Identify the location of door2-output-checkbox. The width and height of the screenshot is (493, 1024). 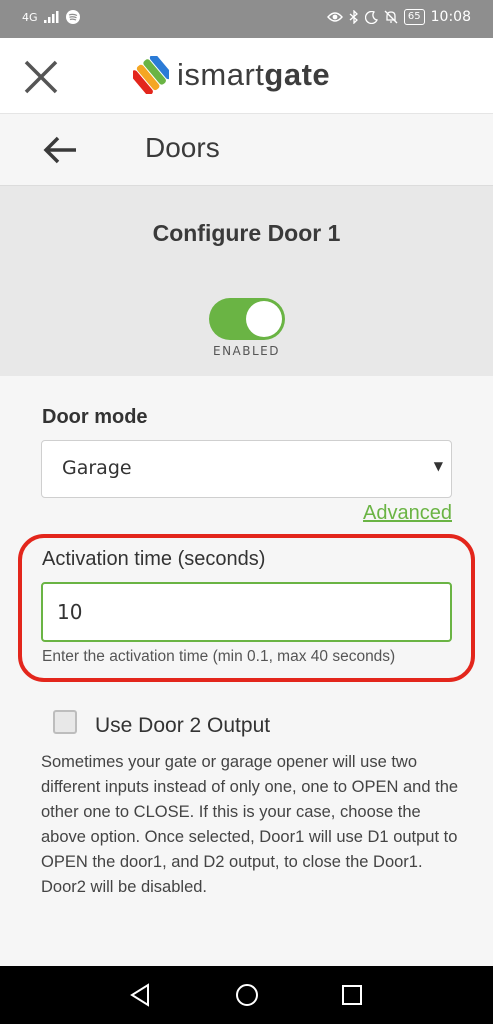
(65, 722).